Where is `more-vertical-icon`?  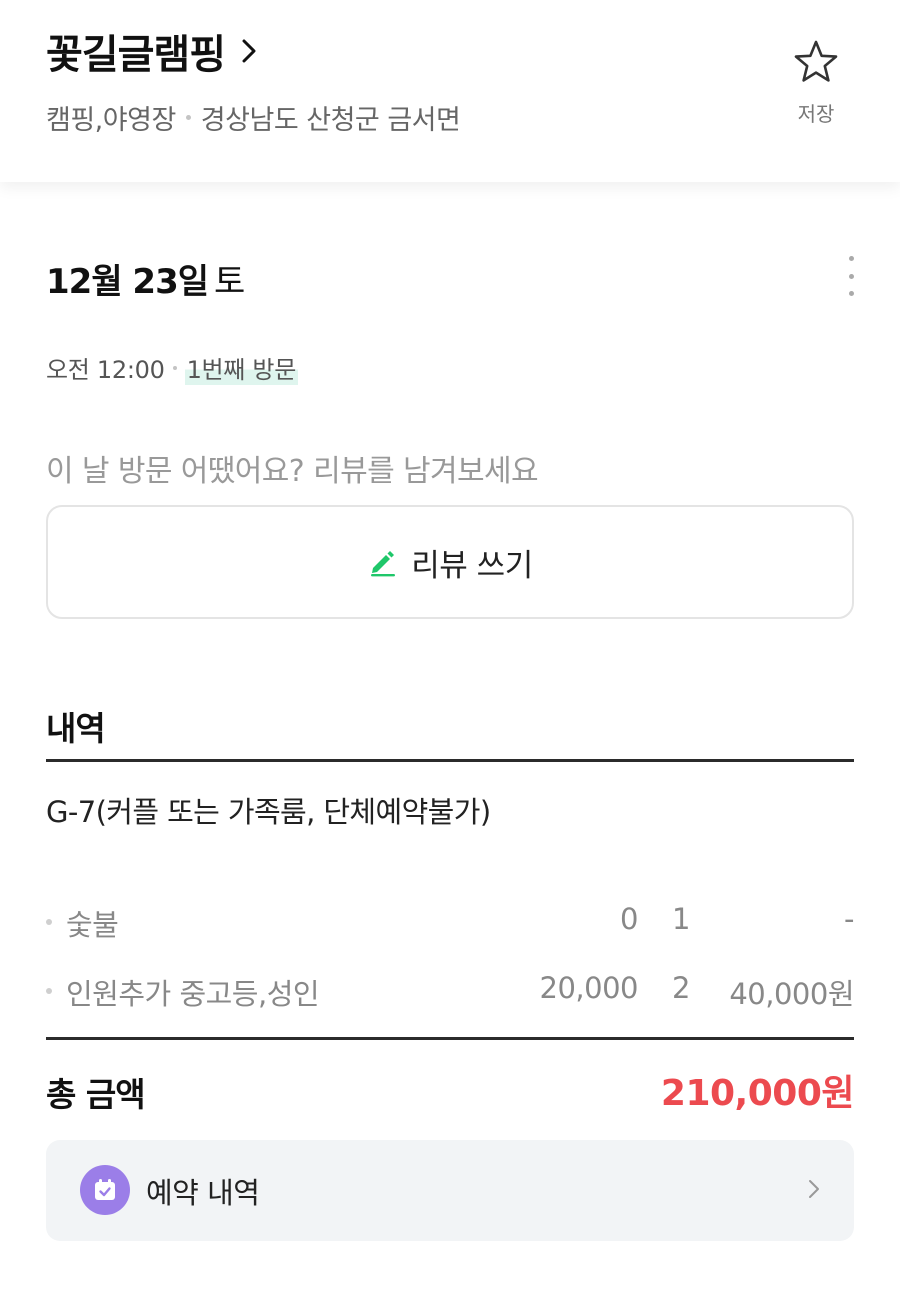
more-vertical-icon is located at coordinates (851, 258).